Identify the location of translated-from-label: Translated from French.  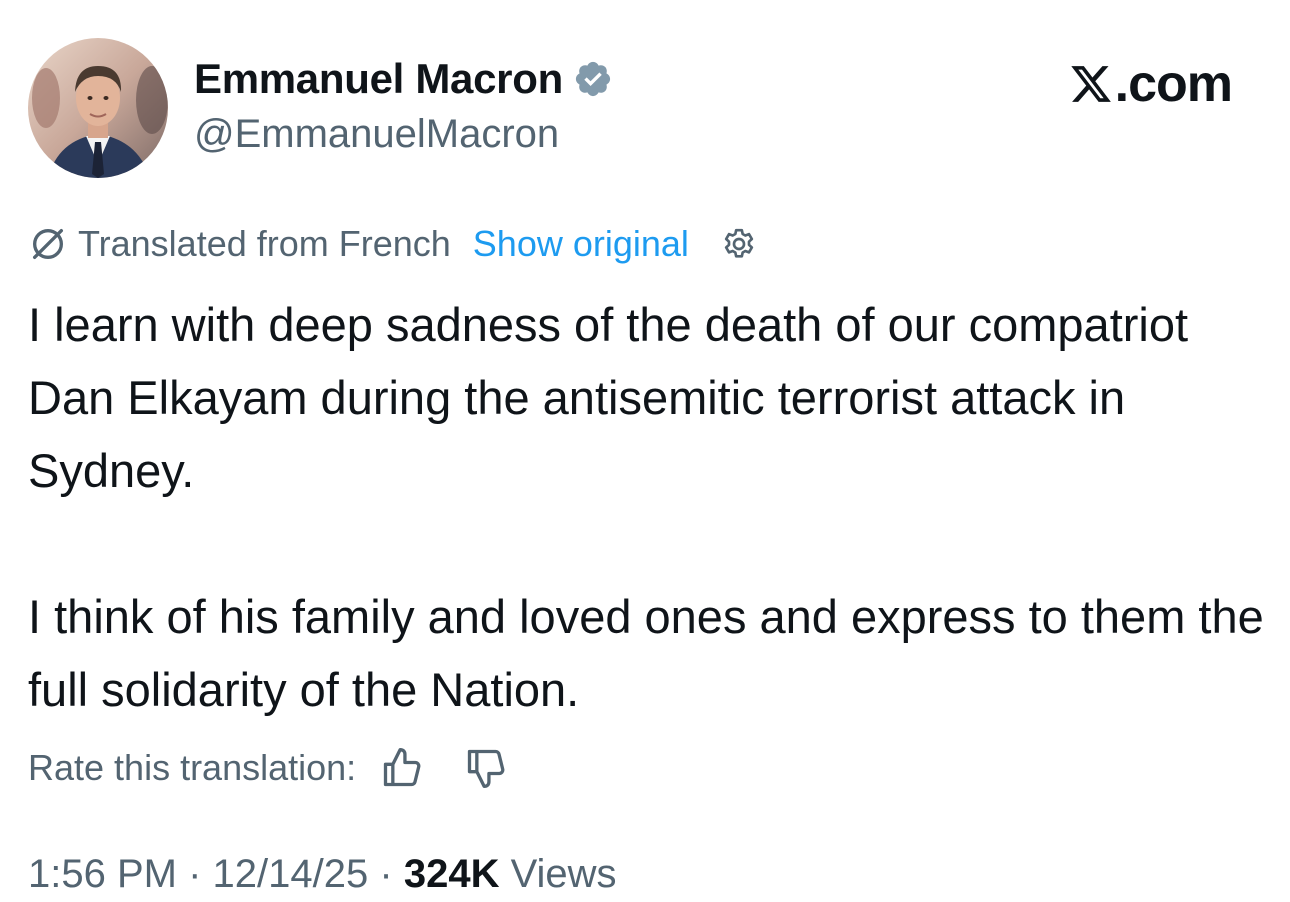
(264, 243).